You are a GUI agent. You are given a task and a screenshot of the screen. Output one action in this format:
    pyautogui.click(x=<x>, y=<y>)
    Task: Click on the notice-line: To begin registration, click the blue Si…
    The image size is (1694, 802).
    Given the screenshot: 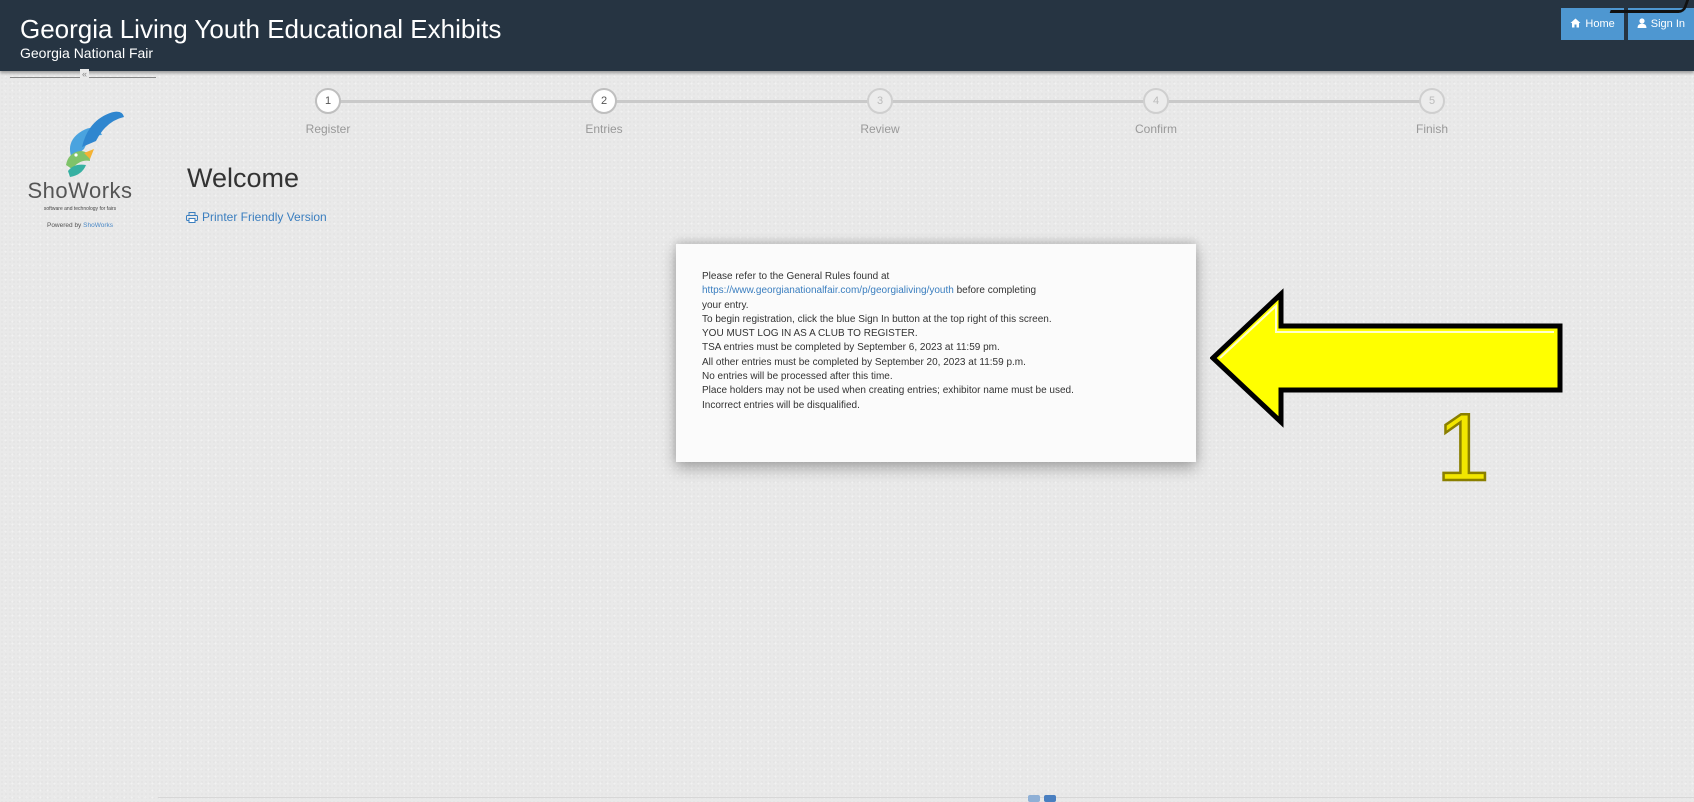 What is the action you would take?
    pyautogui.click(x=877, y=319)
    